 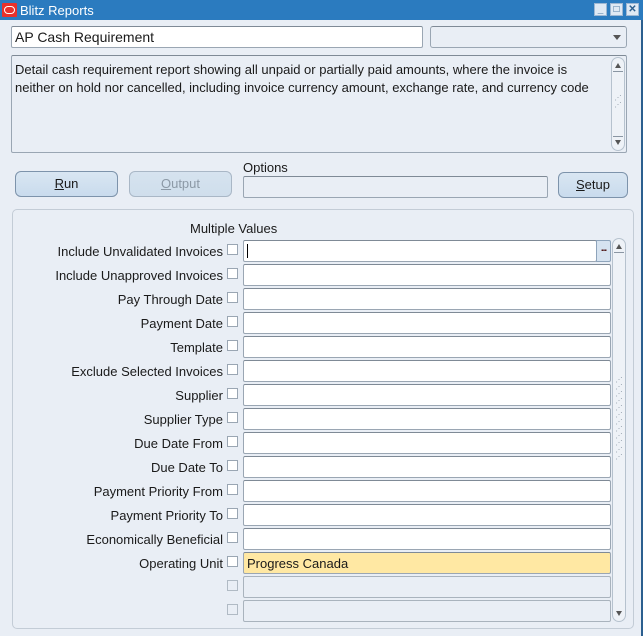 I want to click on run-button: Run, so click(x=66, y=184).